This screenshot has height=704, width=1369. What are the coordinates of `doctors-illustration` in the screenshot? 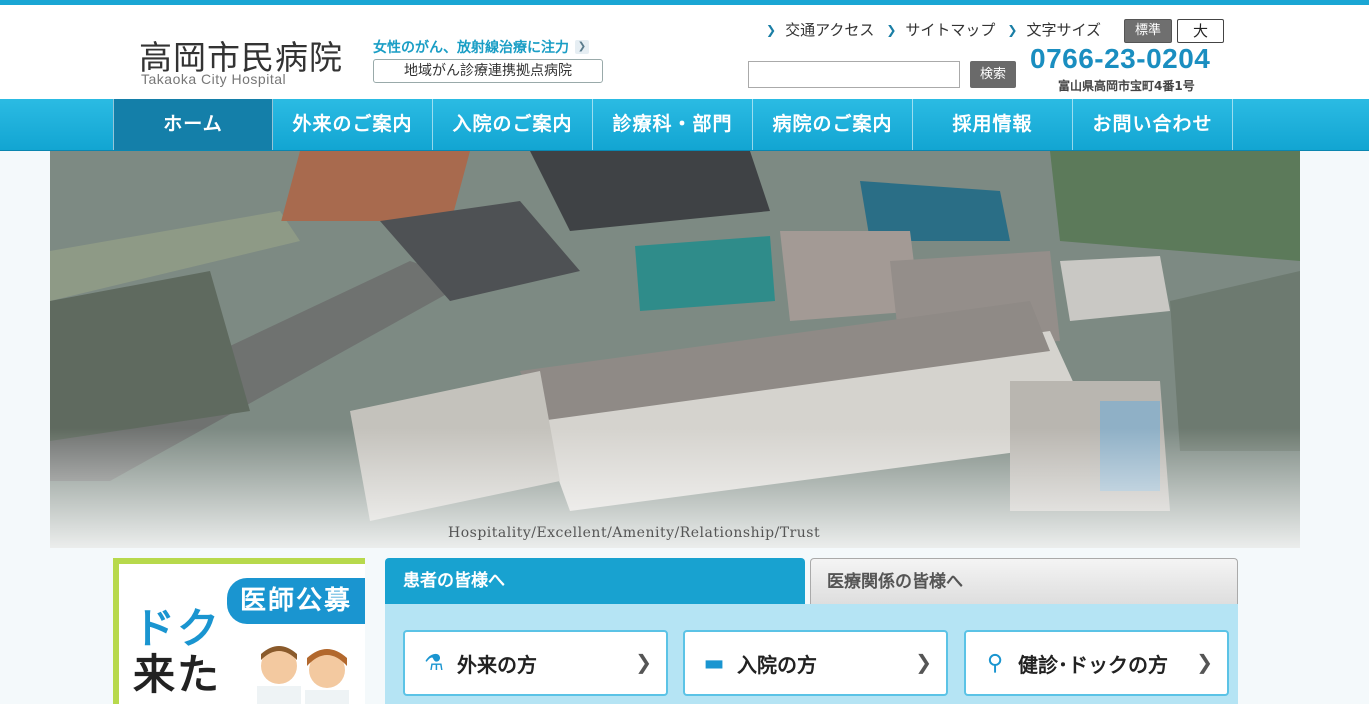 It's located at (303, 675).